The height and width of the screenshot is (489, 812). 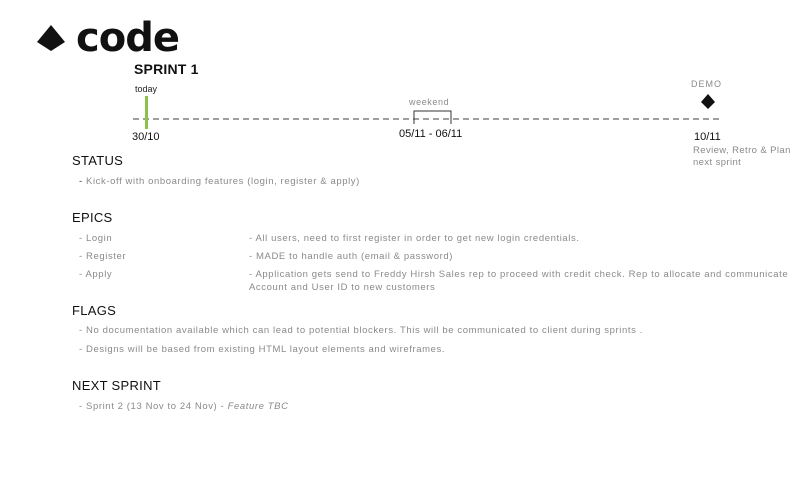 I want to click on epic-description-text: MADE to handle auth (email & password), so click(x=355, y=256).